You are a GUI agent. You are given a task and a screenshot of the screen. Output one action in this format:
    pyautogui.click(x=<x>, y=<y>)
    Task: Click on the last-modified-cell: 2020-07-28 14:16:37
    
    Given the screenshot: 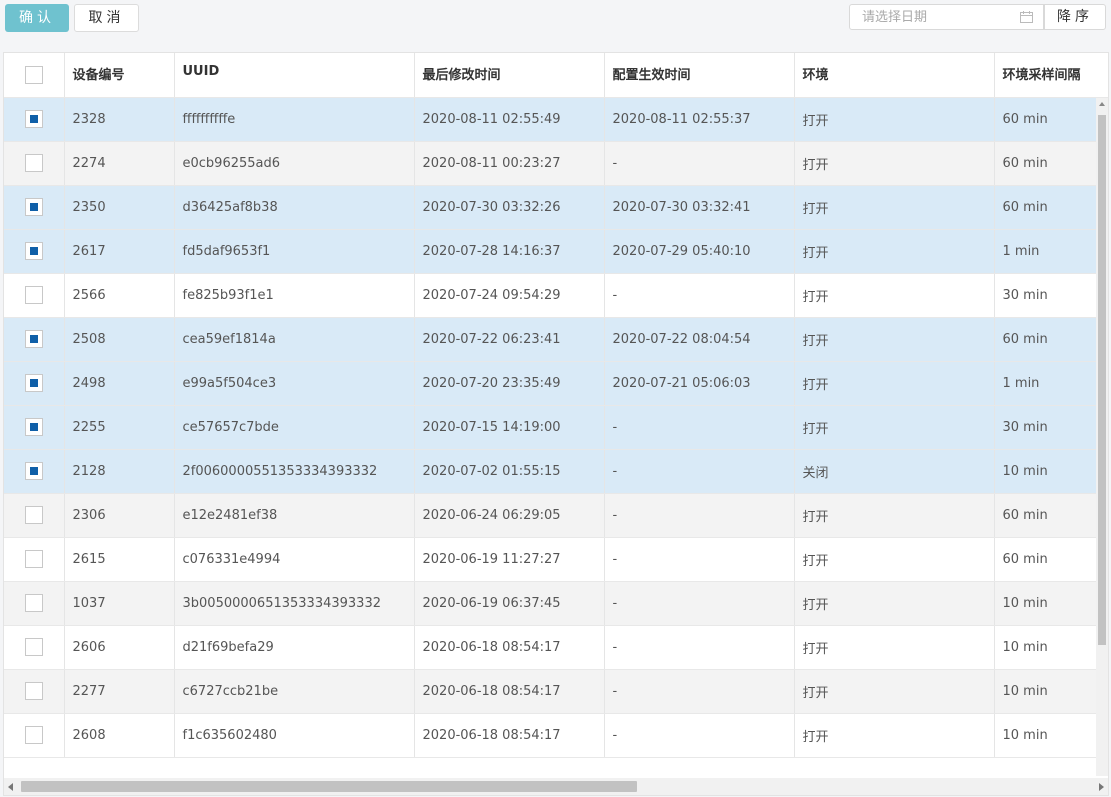 What is the action you would take?
    pyautogui.click(x=509, y=251)
    